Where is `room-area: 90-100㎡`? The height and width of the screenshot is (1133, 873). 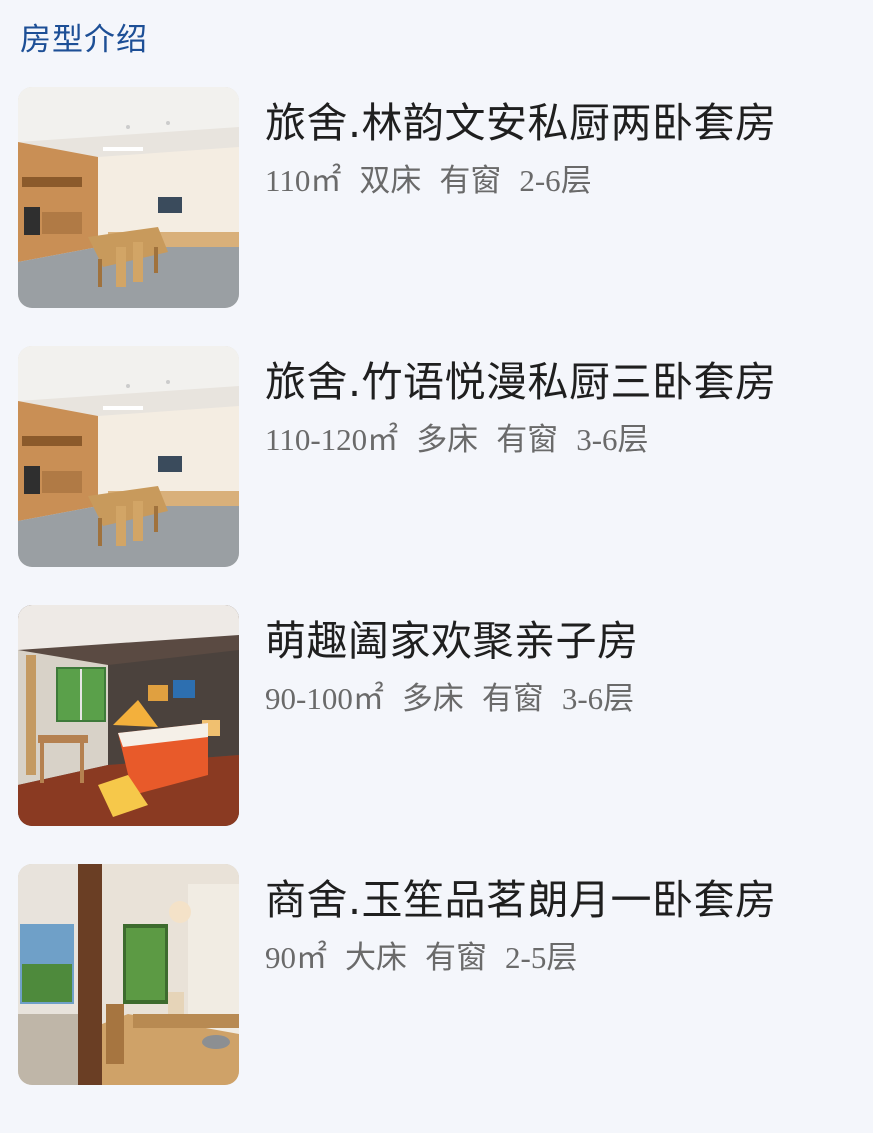 room-area: 90-100㎡ is located at coordinates (324, 698).